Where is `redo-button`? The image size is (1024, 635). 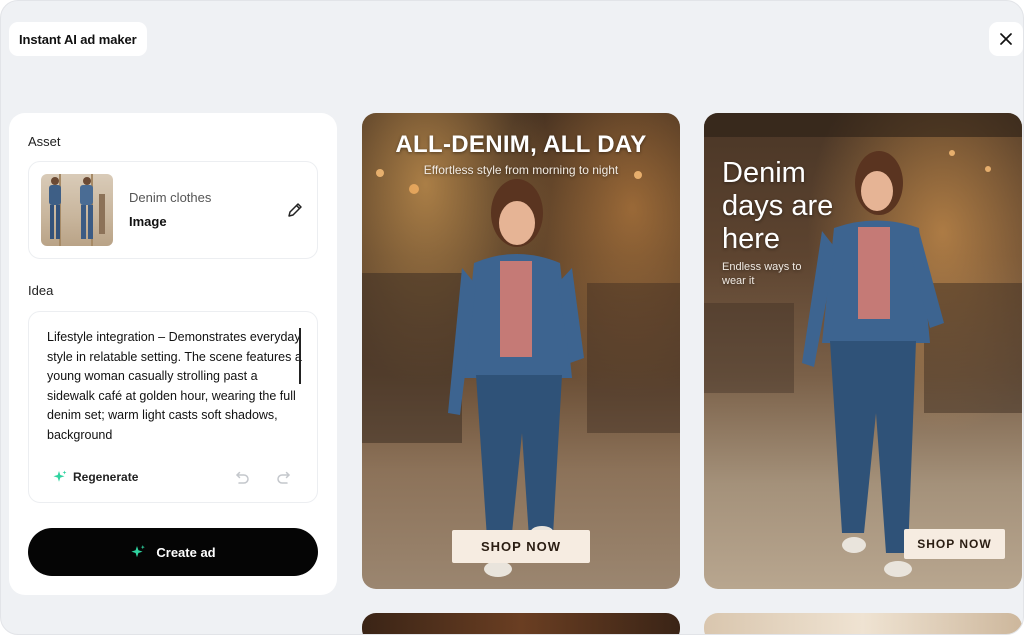 redo-button is located at coordinates (284, 478).